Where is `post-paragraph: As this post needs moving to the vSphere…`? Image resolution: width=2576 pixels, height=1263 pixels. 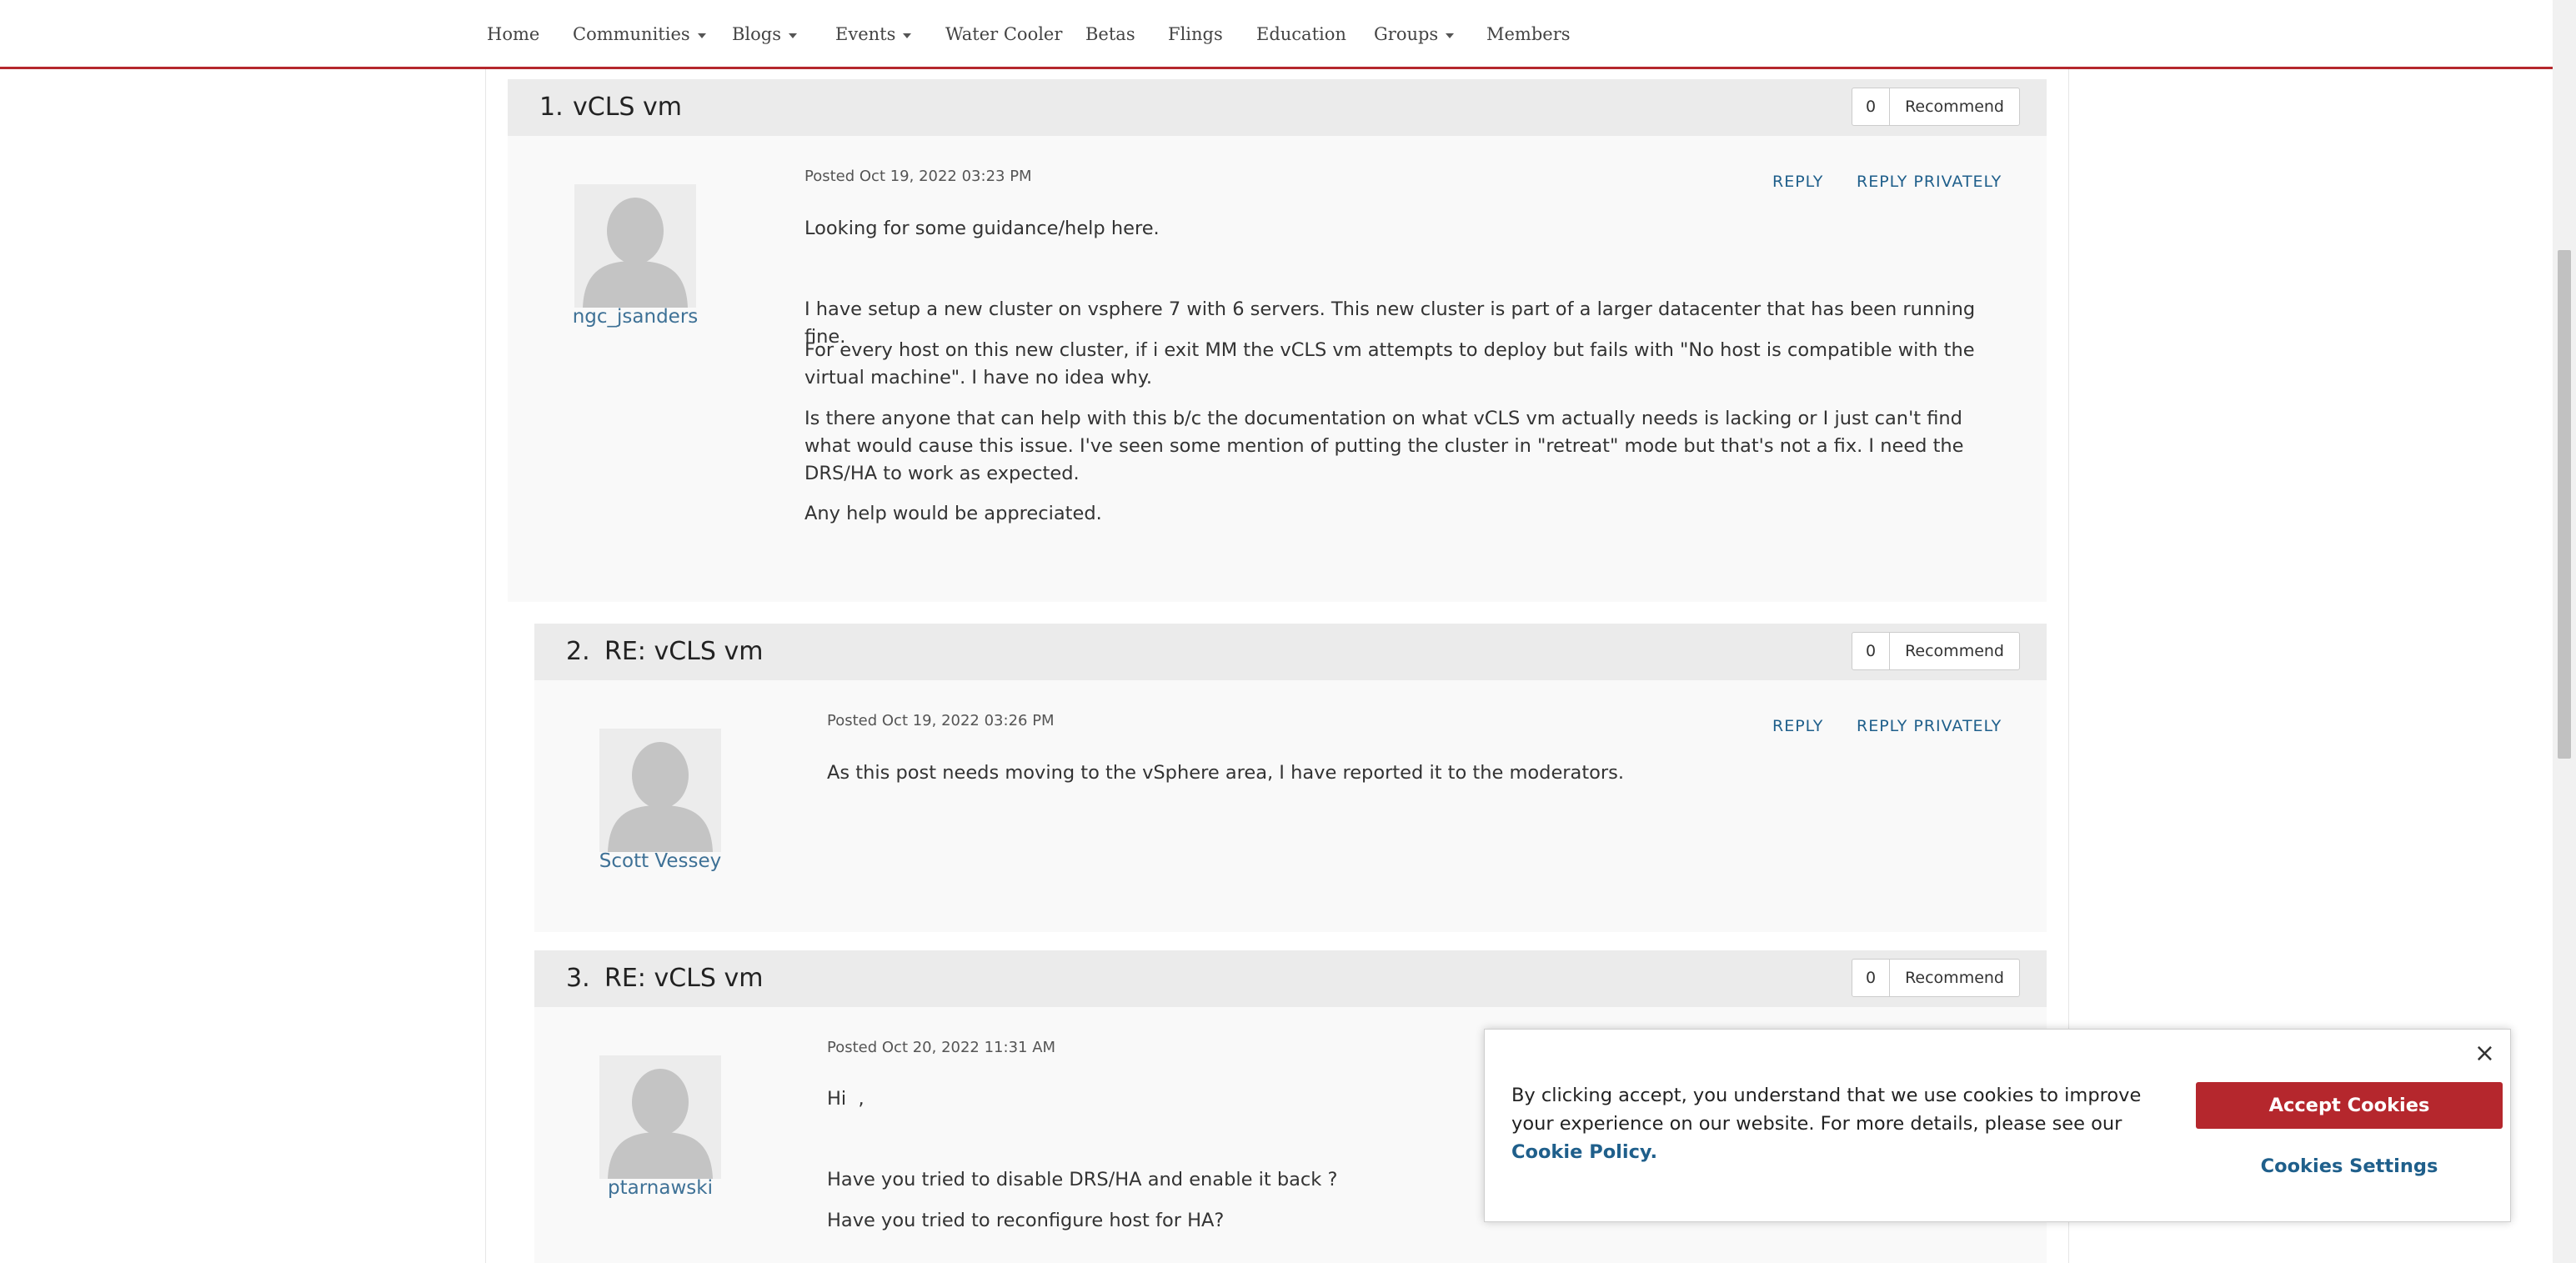 post-paragraph: As this post needs moving to the vSphere… is located at coordinates (1226, 773).